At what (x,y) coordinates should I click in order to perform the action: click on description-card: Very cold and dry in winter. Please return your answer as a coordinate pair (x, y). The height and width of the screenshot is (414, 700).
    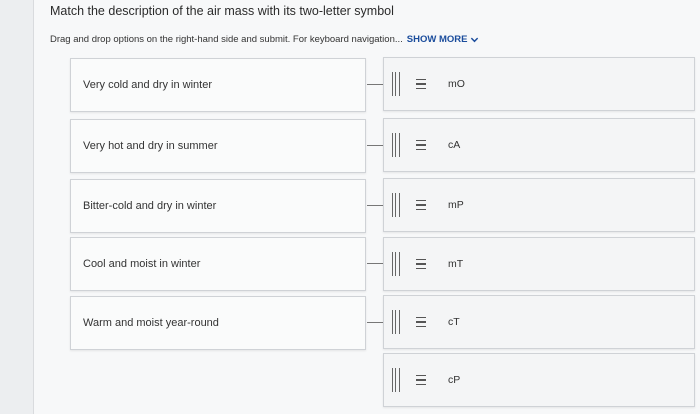
    Looking at the image, I should click on (218, 85).